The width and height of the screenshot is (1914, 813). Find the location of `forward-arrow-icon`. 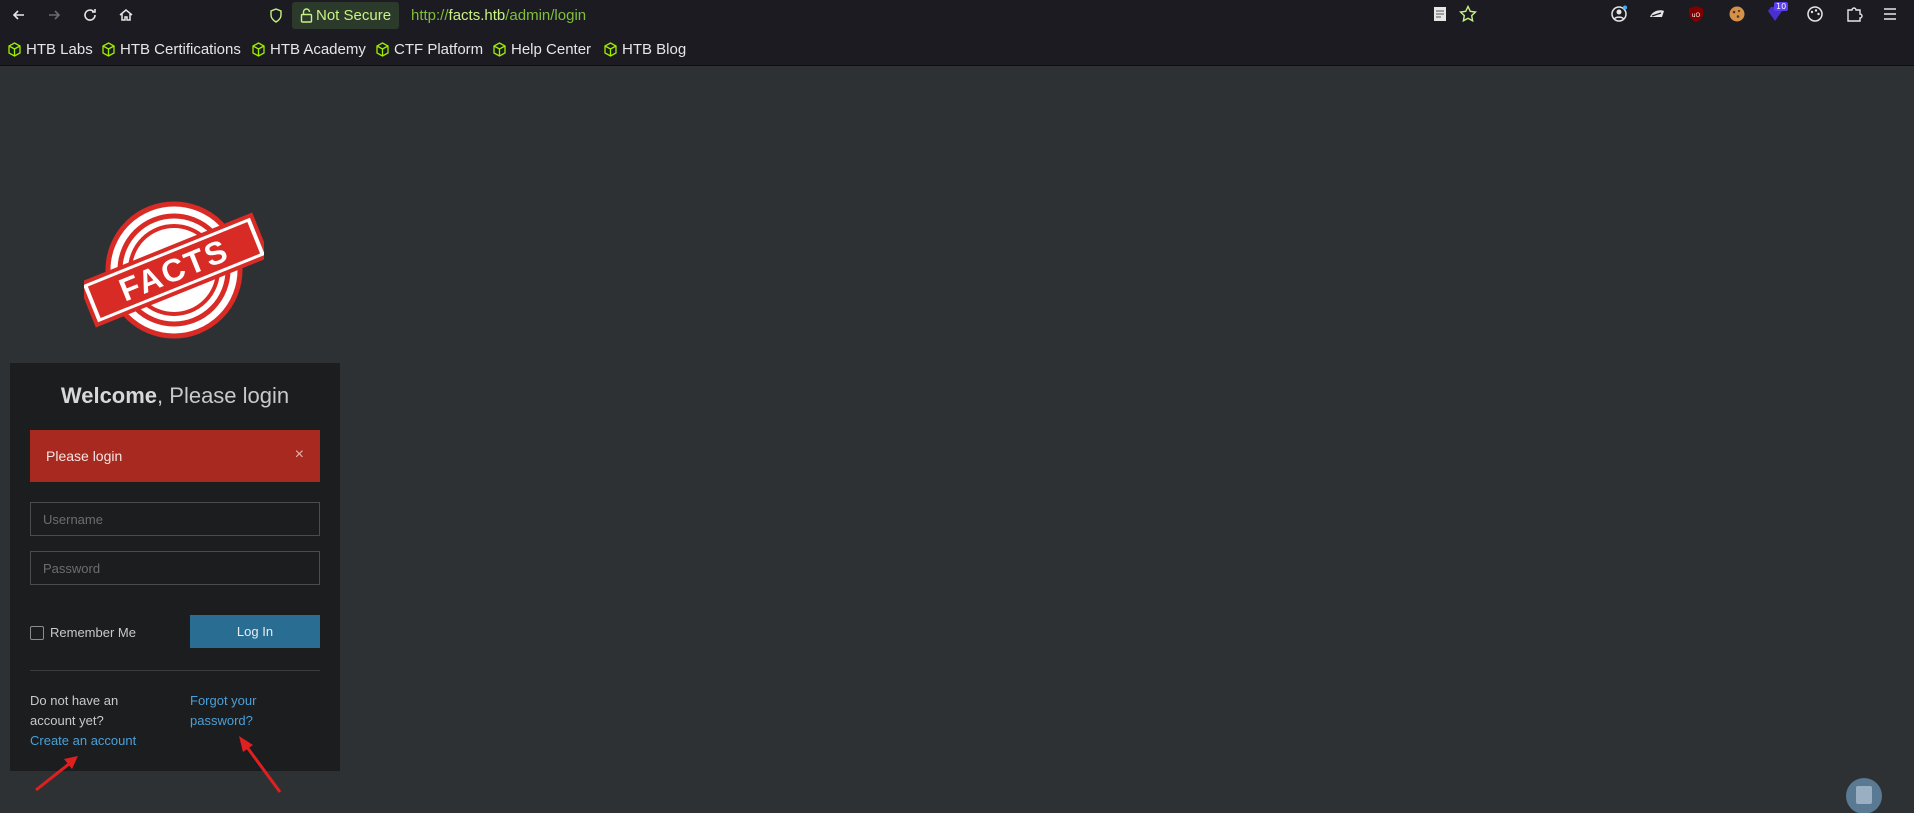

forward-arrow-icon is located at coordinates (55, 15).